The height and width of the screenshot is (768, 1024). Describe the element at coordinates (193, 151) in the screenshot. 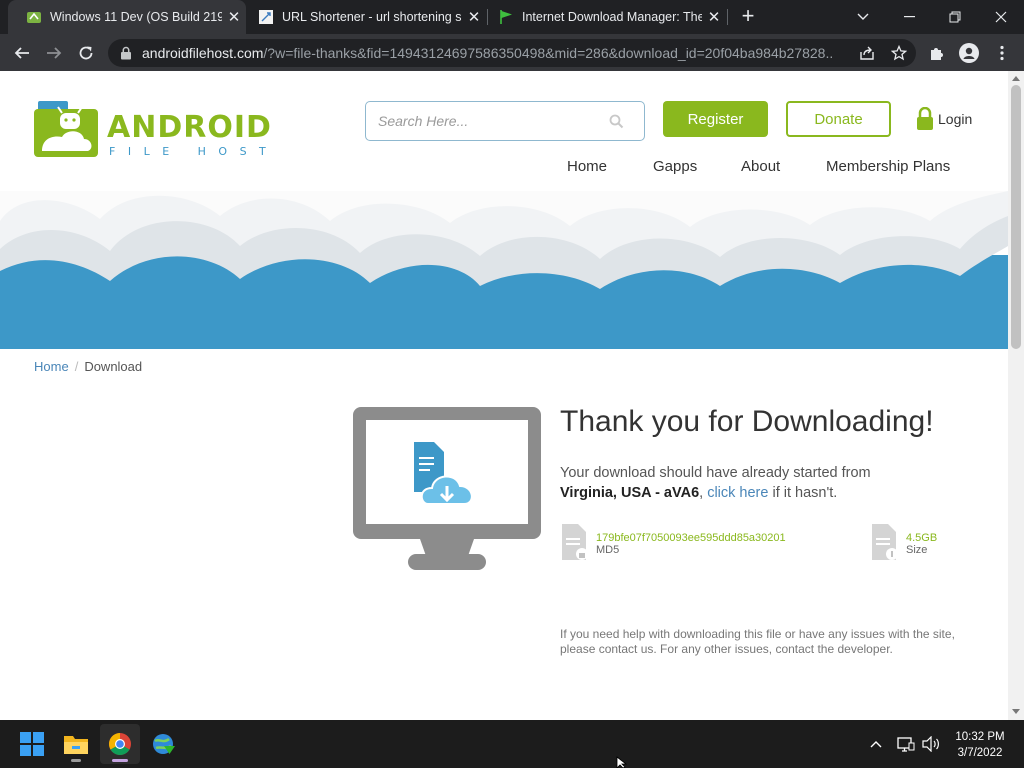

I see `logo-subtitle: FILE HOST` at that location.